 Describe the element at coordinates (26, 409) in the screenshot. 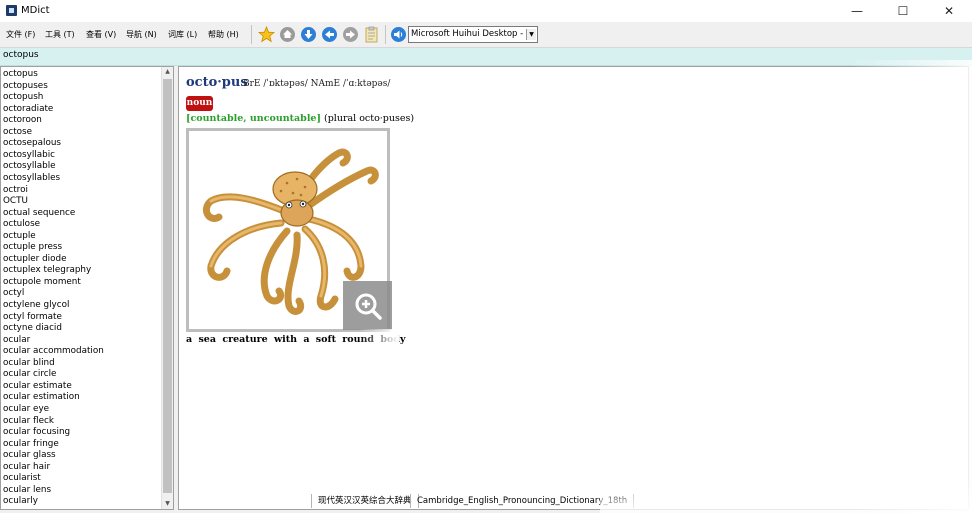

I see `word-list-item: ocular eye` at that location.